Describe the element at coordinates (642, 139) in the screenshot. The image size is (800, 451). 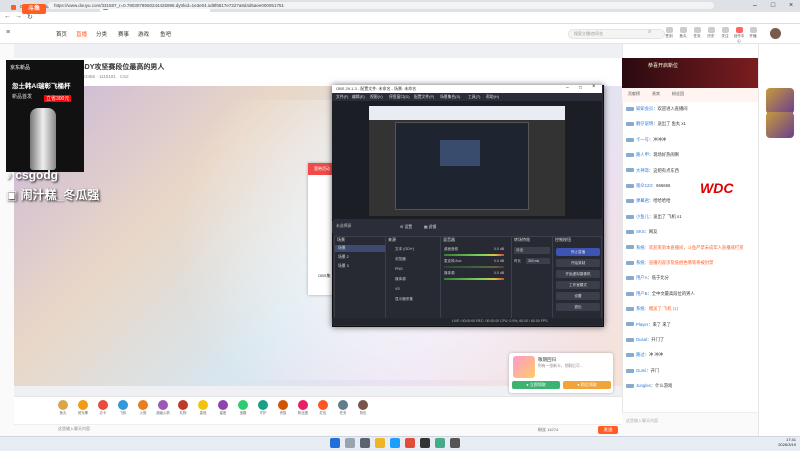
I see `chat-username: 卡一号` at that location.